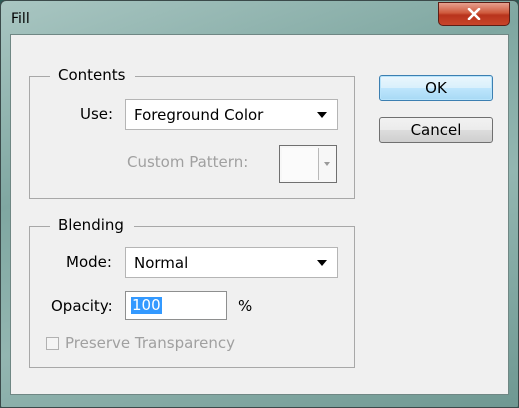  I want to click on opacity-label: Opacity:, so click(82, 306).